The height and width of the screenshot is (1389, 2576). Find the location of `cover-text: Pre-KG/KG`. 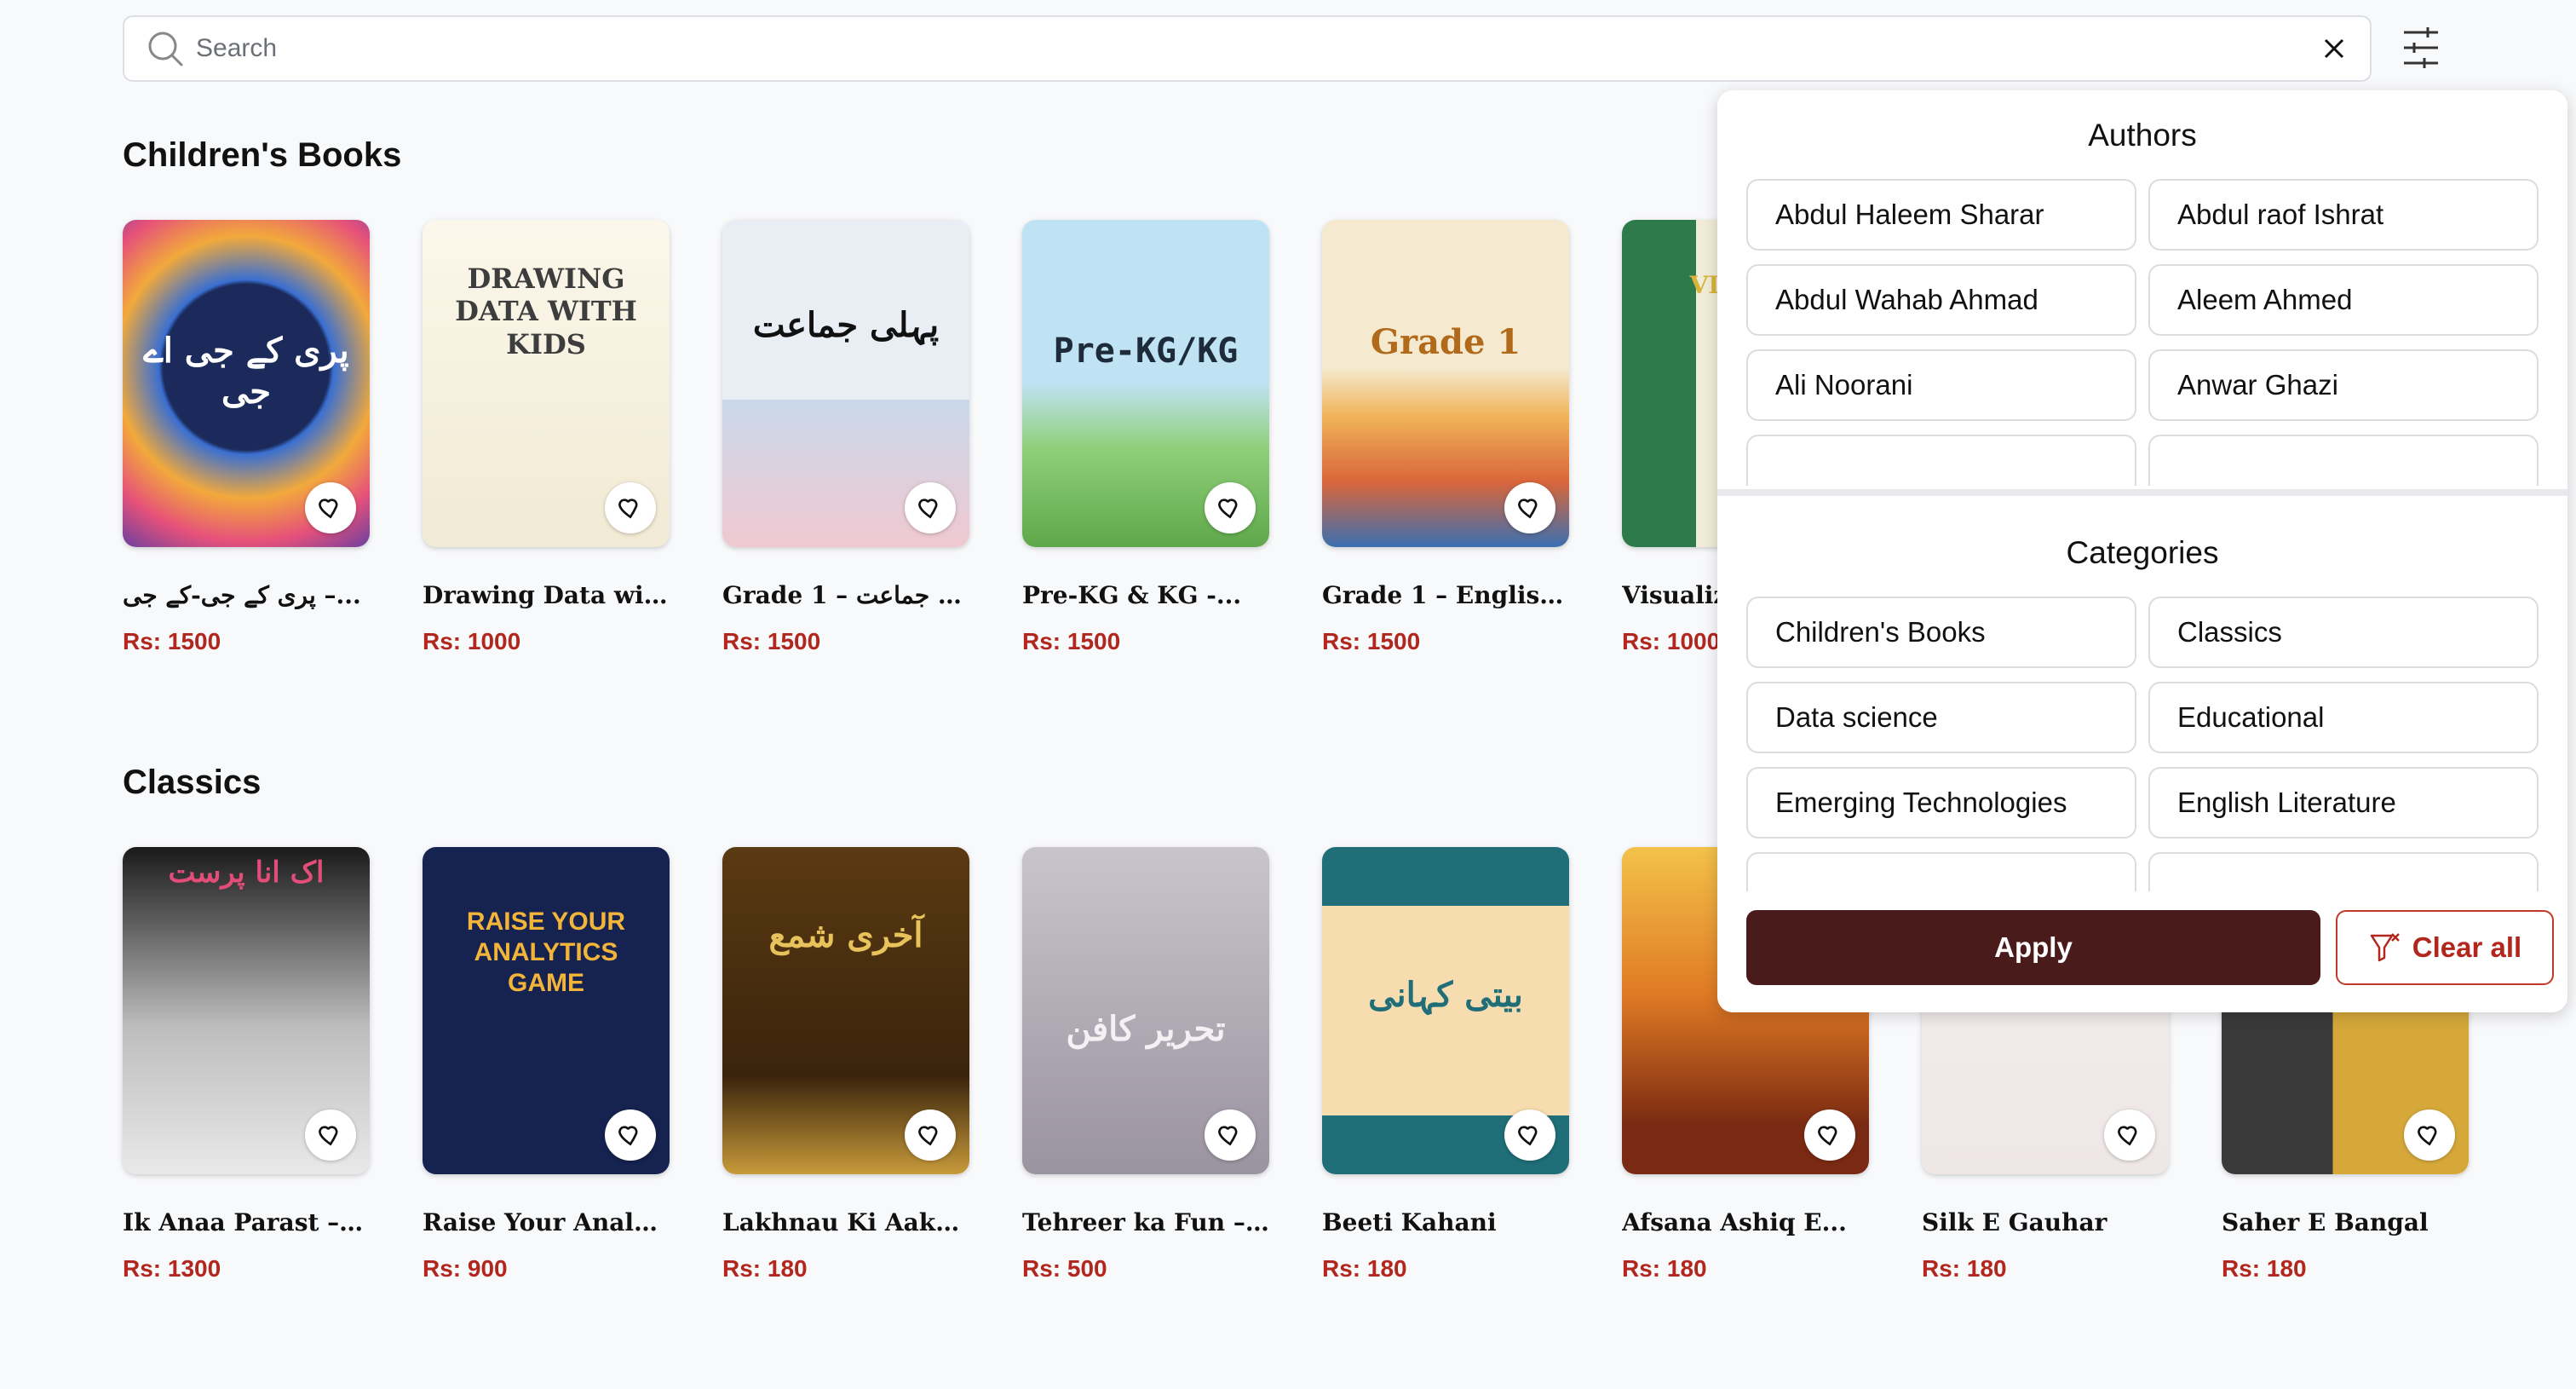

cover-text: Pre-KG/KG is located at coordinates (1146, 351).